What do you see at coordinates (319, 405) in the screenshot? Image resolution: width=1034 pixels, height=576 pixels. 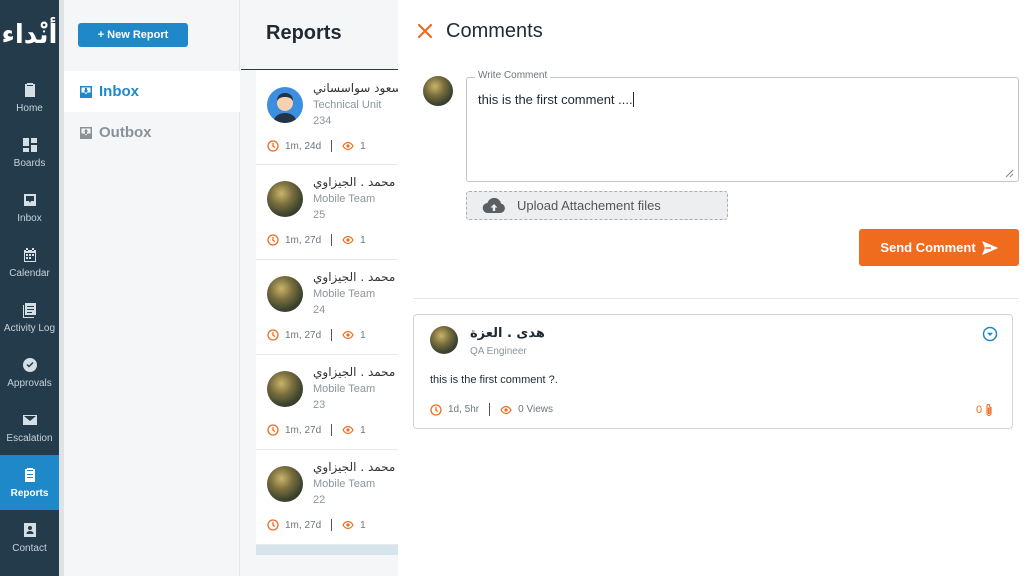 I see `report-id: 23` at bounding box center [319, 405].